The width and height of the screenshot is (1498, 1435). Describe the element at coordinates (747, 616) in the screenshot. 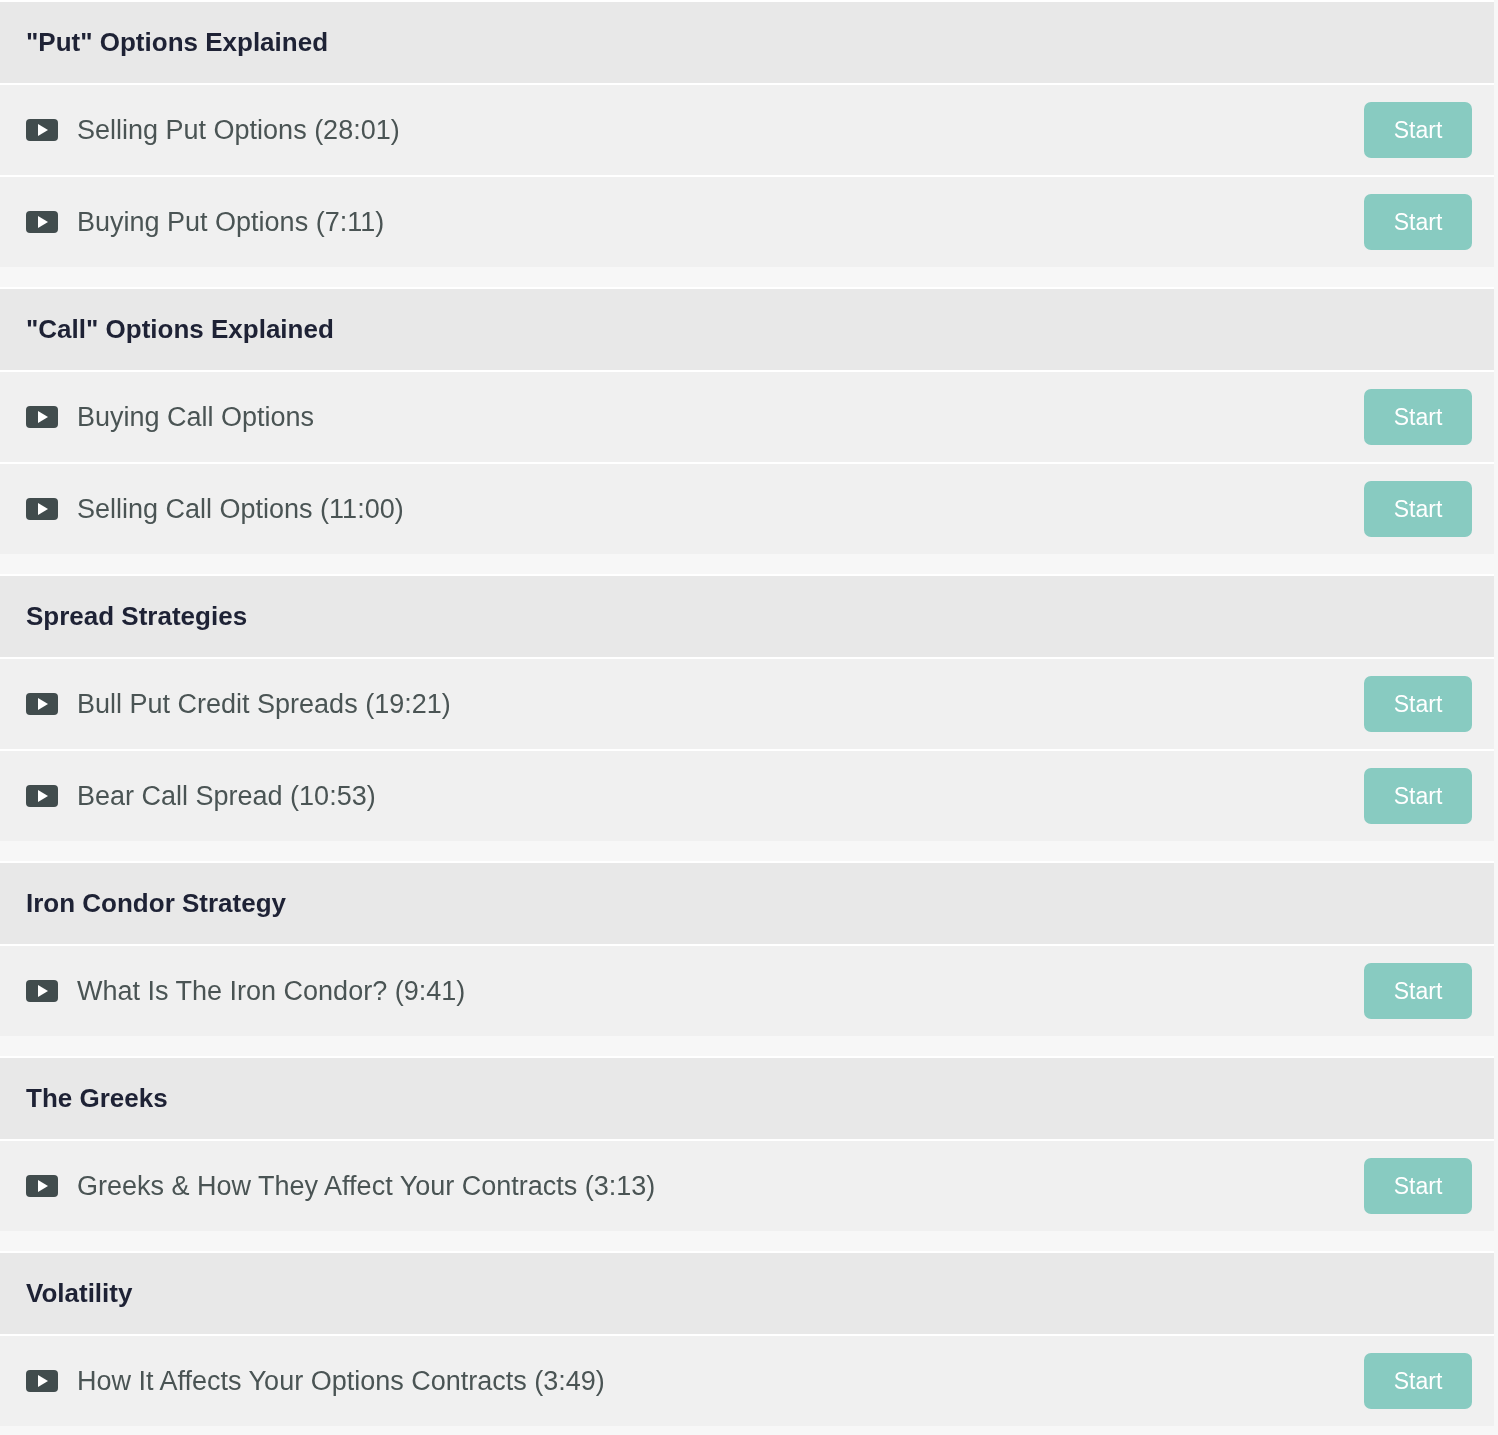

I see `section-title: Spread Strategies` at that location.